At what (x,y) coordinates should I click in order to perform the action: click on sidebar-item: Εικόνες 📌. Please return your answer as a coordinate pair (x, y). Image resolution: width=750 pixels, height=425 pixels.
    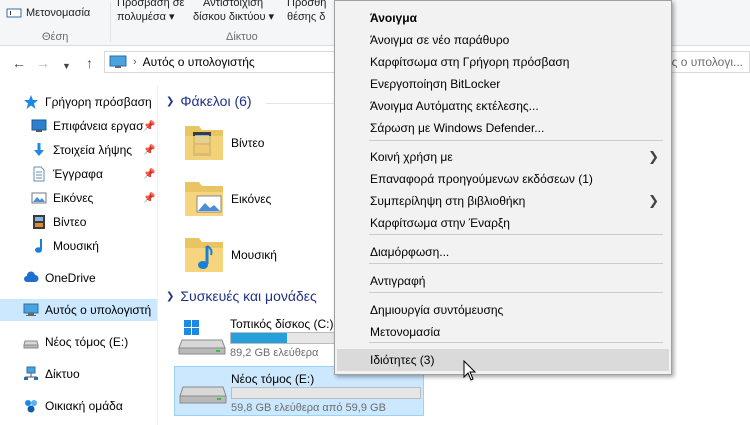
    Looking at the image, I should click on (78, 198).